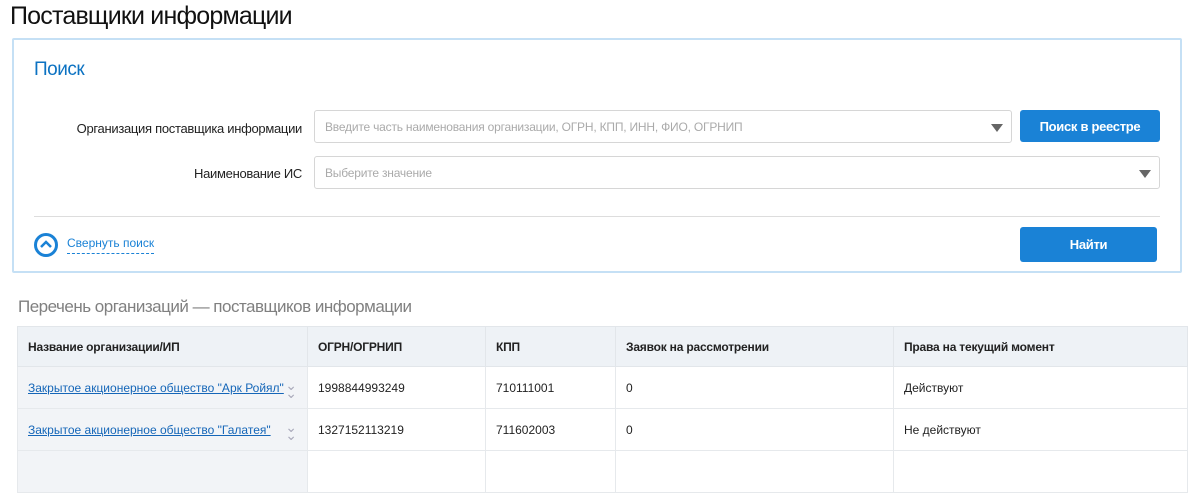  I want to click on is-placeholder: Выберите значение, so click(378, 172).